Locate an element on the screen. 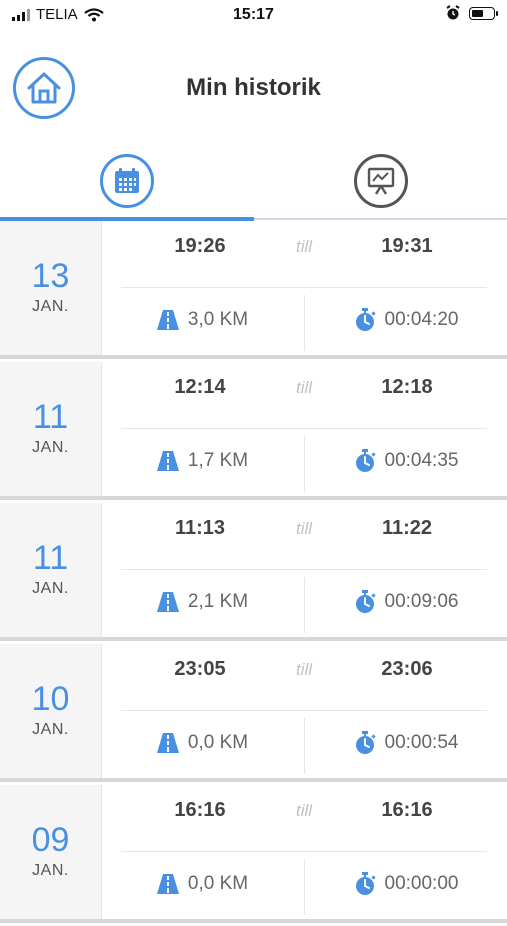 Image resolution: width=507 pixels, height=926 pixels. trip-distance: 1,7 KM is located at coordinates (202, 461).